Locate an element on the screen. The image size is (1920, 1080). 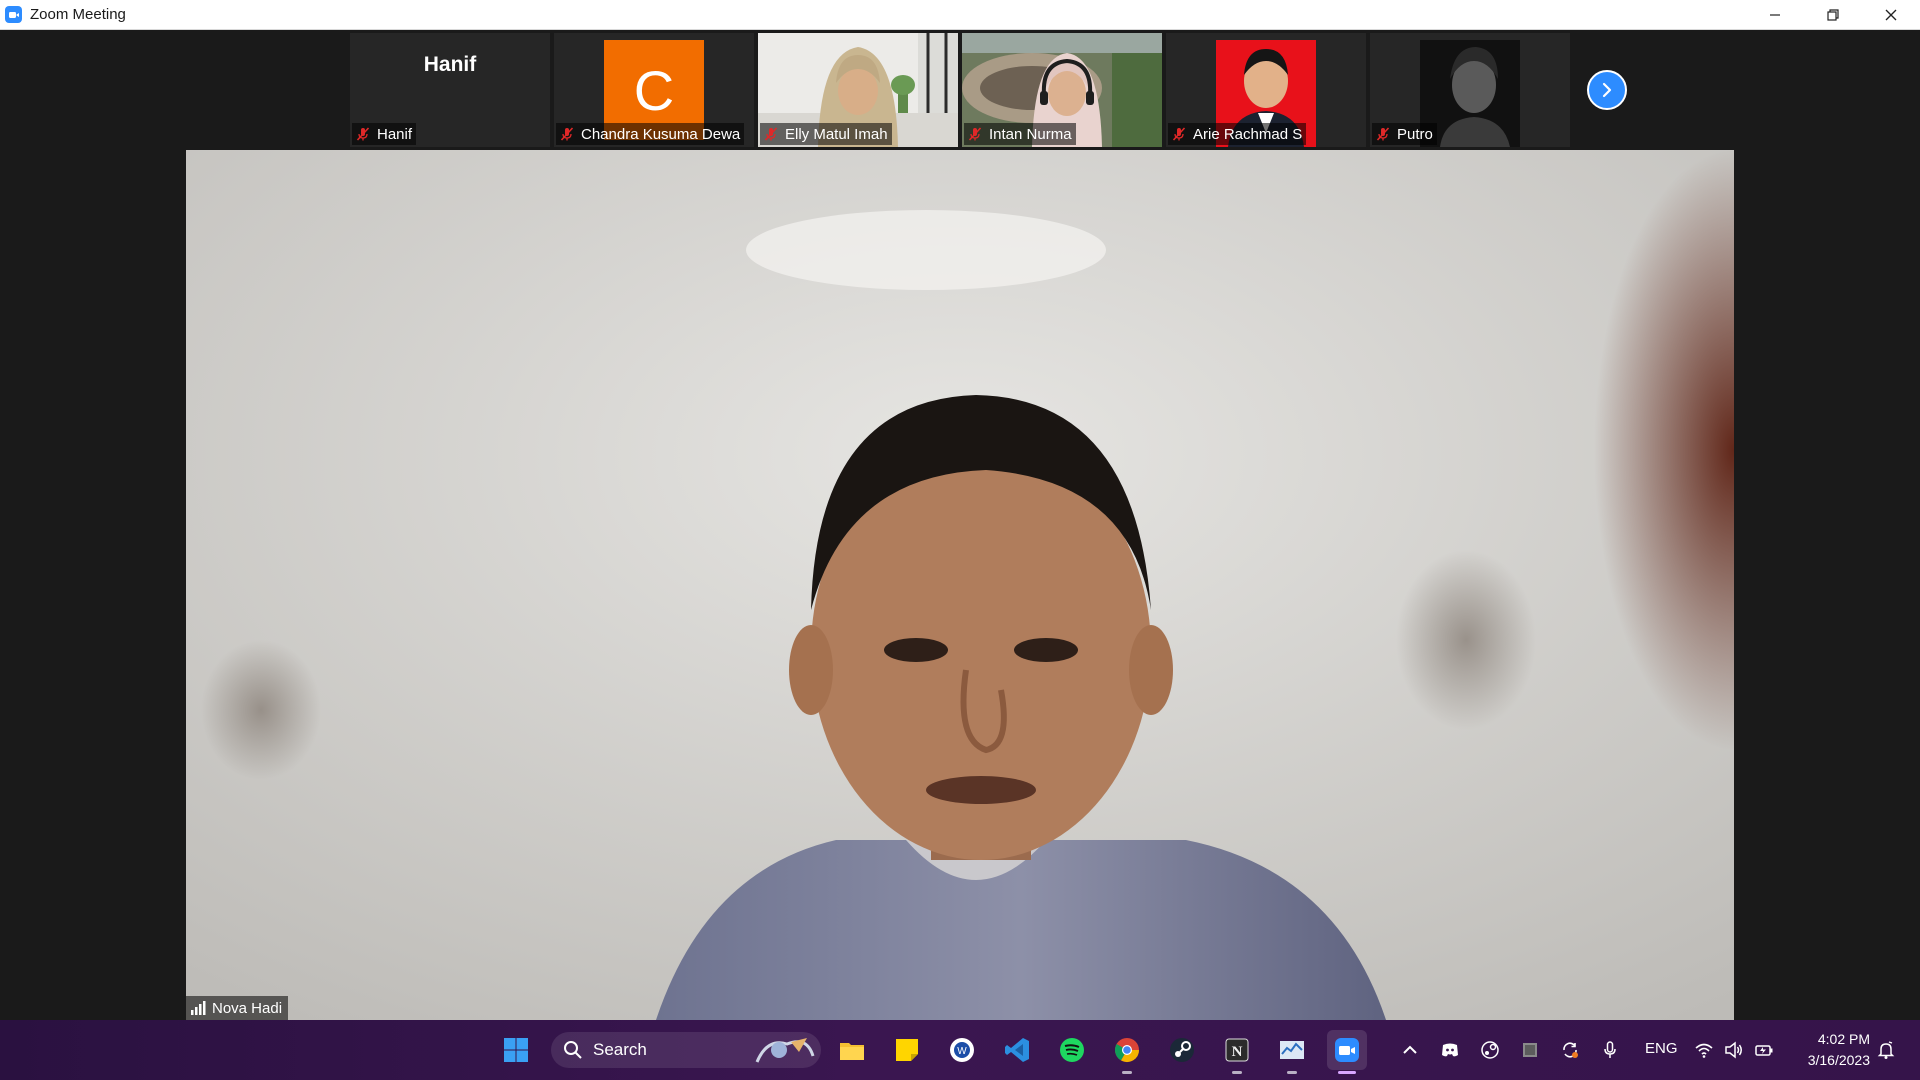
participant-label: Hanif is located at coordinates (384, 134).